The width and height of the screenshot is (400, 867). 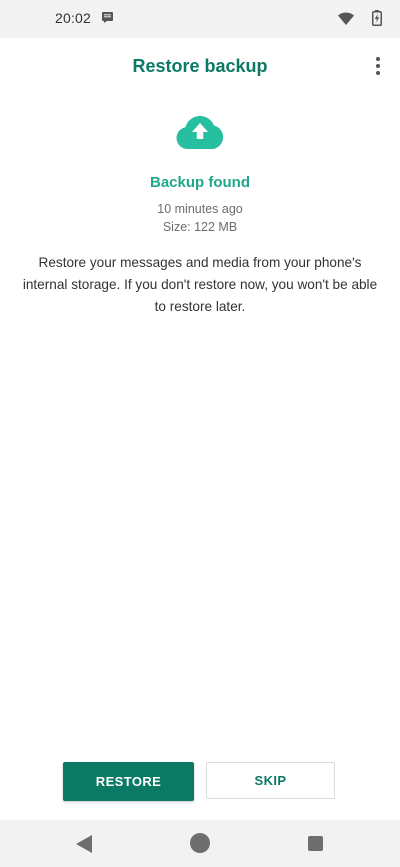 I want to click on battery-charging-icon, so click(x=377, y=18).